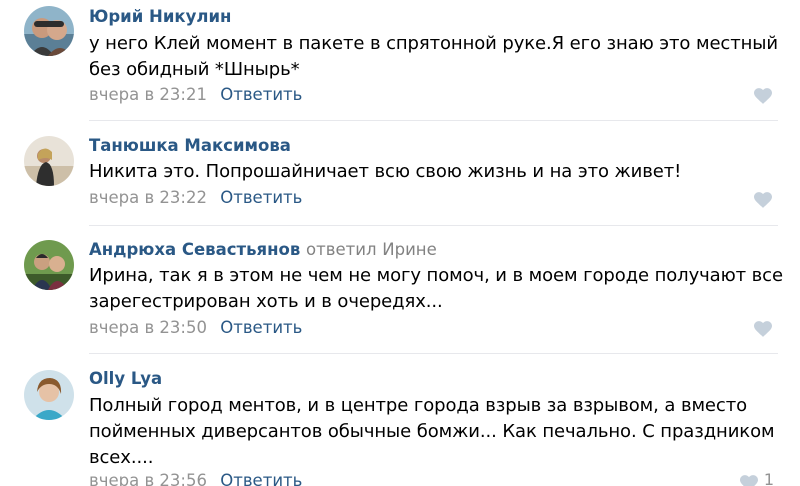 This screenshot has width=800, height=486. I want to click on author-name: Olly Lya, so click(125, 378).